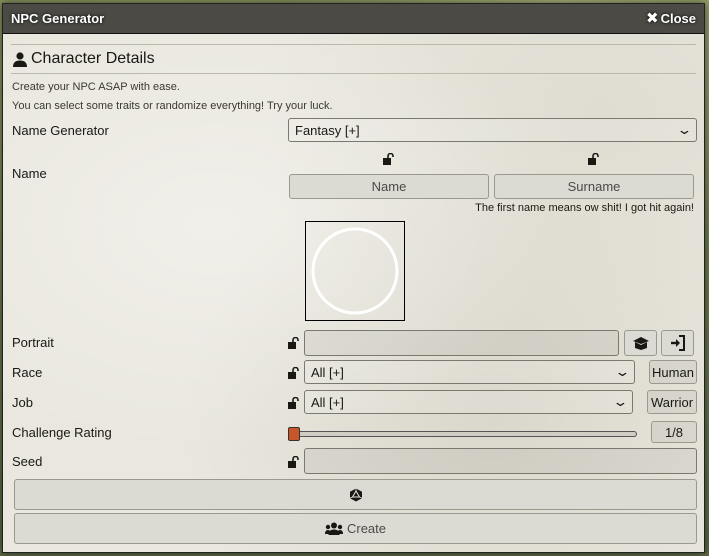  What do you see at coordinates (93, 58) in the screenshot?
I see `section-title: Character Details` at bounding box center [93, 58].